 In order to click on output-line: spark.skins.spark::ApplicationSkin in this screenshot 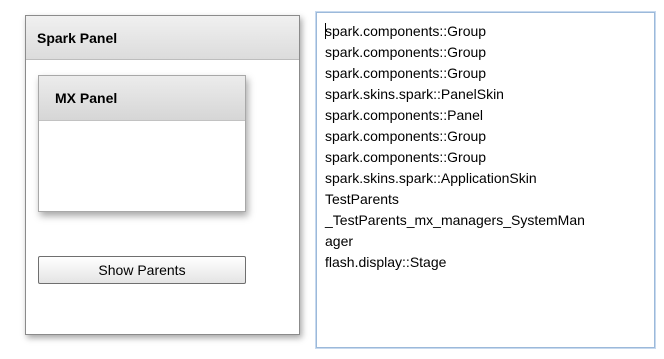, I will do `click(431, 178)`.